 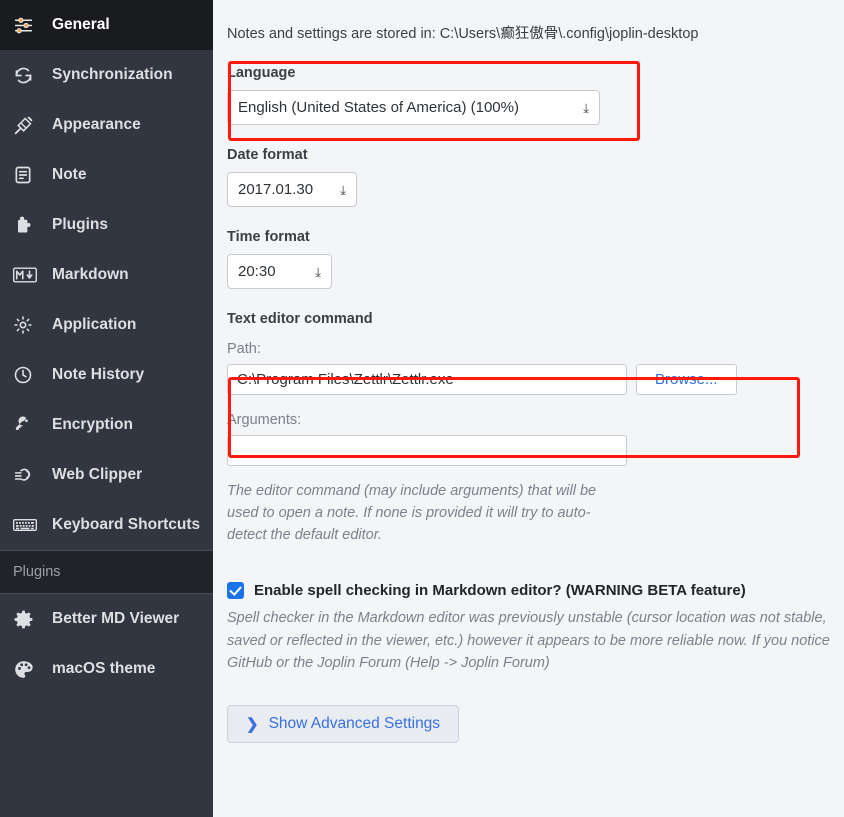 I want to click on date-format-label: Date format, so click(x=267, y=155).